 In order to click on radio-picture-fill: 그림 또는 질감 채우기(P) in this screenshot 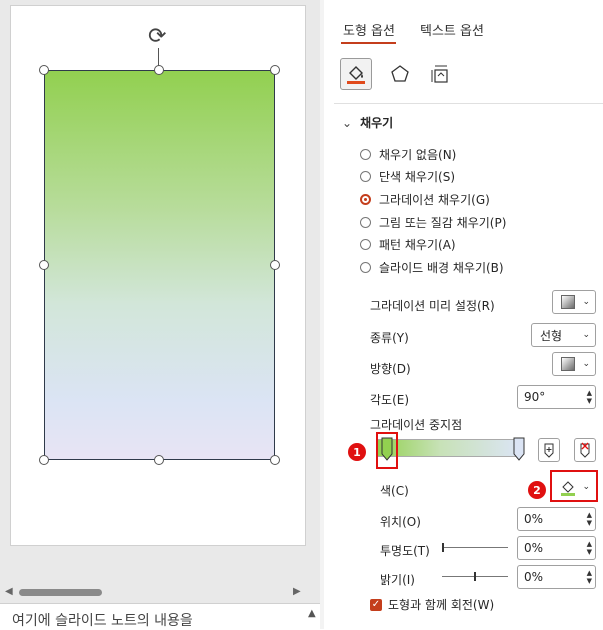, I will do `click(433, 222)`.